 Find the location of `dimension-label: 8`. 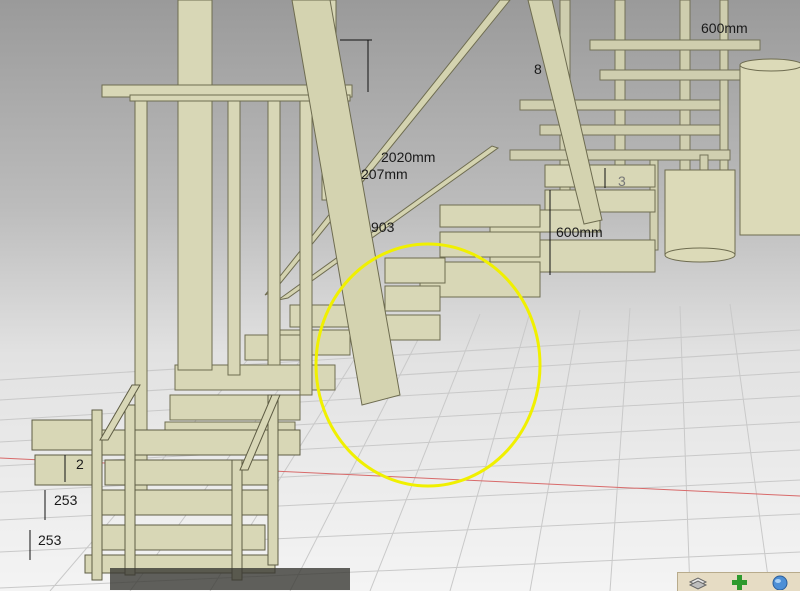

dimension-label: 8 is located at coordinates (538, 69).